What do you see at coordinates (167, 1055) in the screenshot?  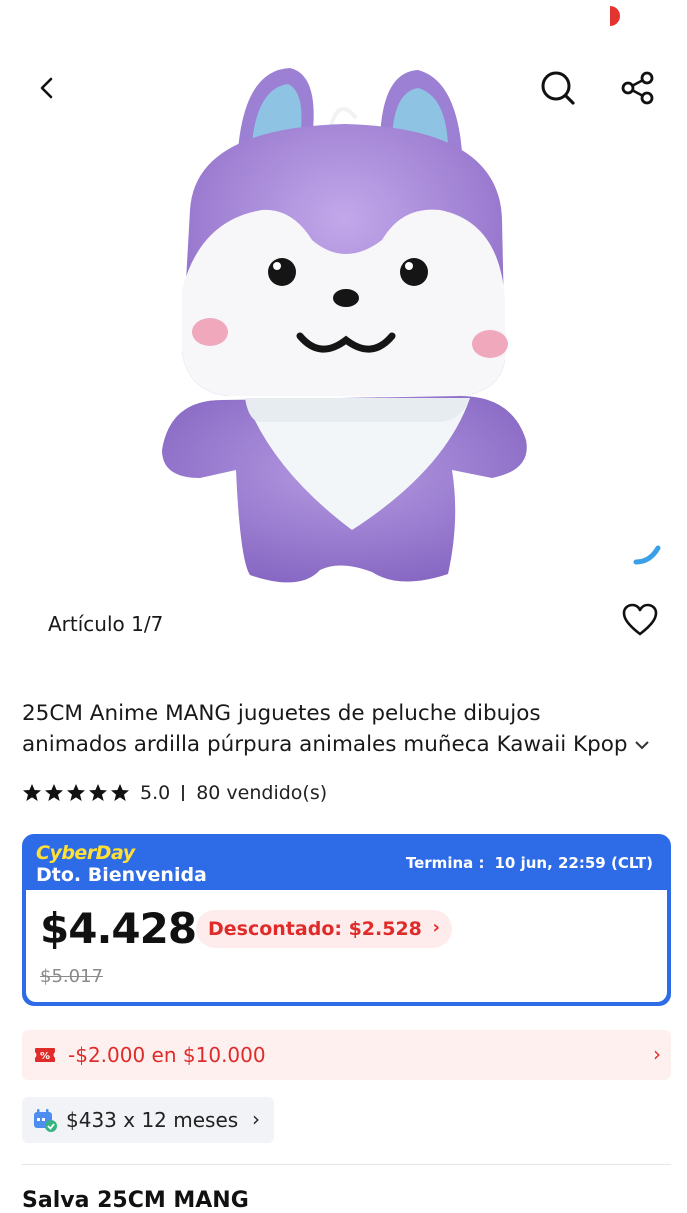 I see `coupon-text: -$2.000 en $10.000` at bounding box center [167, 1055].